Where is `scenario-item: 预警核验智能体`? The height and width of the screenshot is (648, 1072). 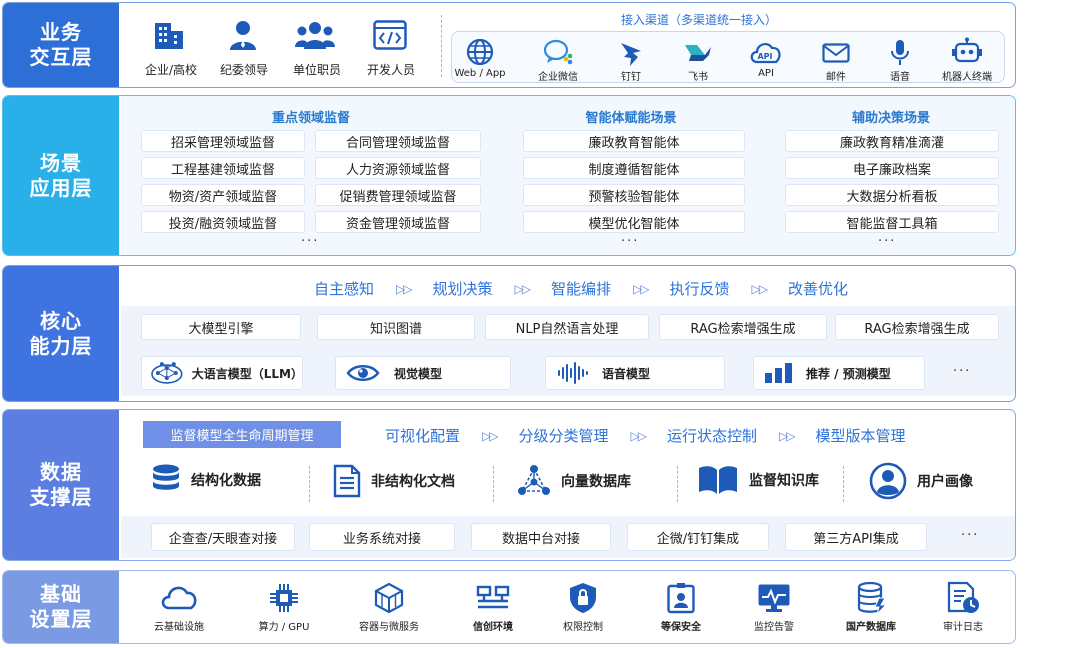 scenario-item: 预警核验智能体 is located at coordinates (634, 195).